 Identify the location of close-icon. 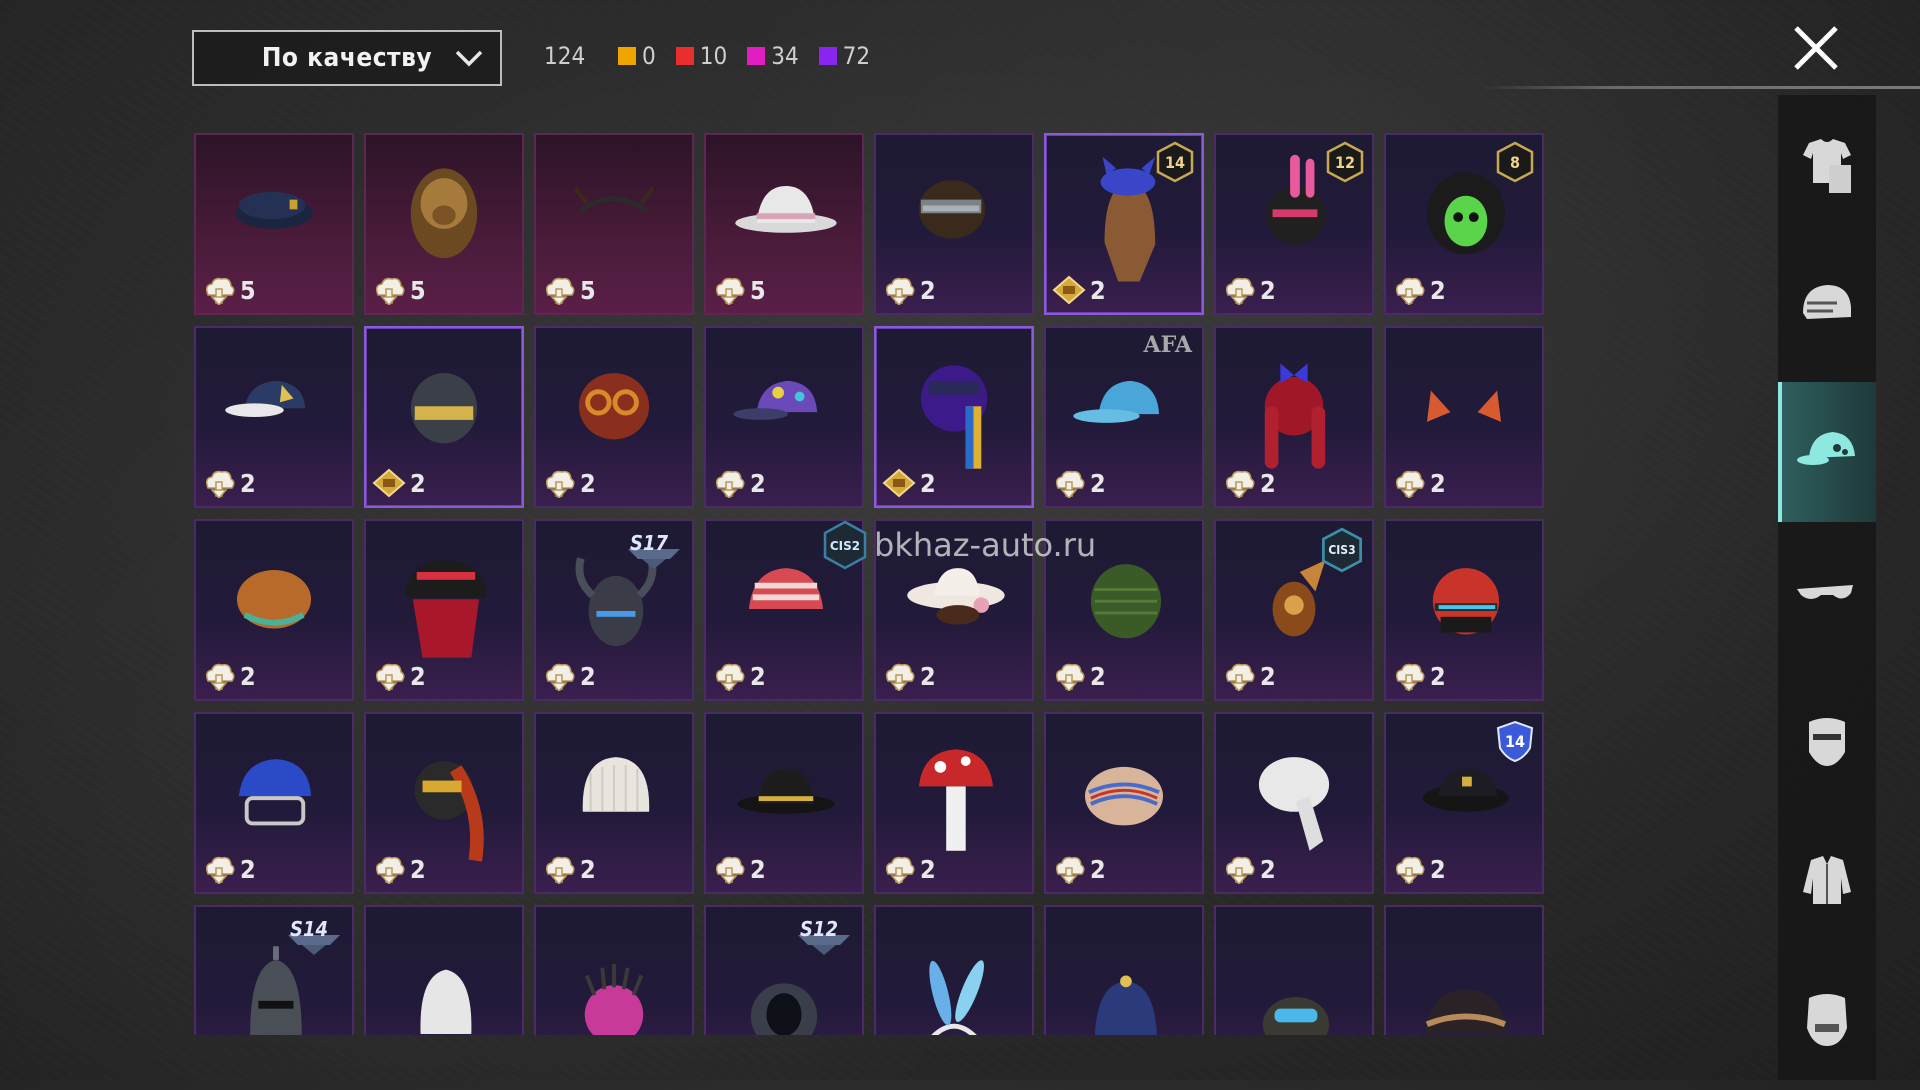
(1816, 48).